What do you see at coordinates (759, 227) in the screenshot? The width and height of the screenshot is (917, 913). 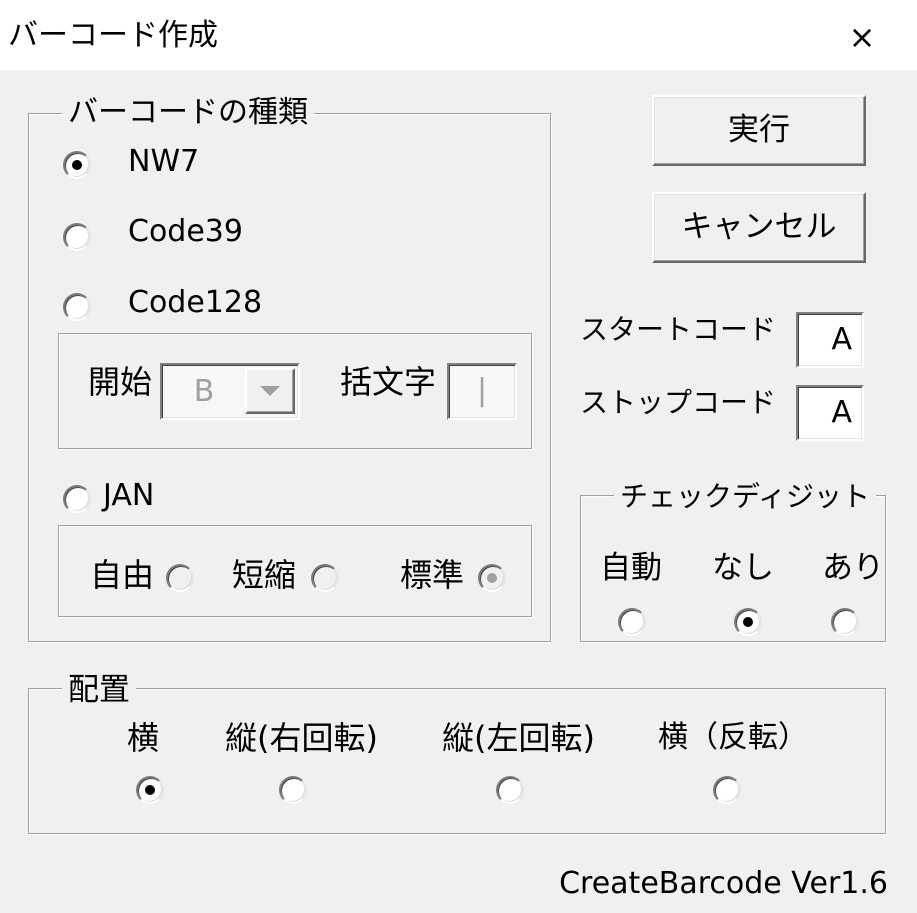 I see `cancel-button: キャンセル` at bounding box center [759, 227].